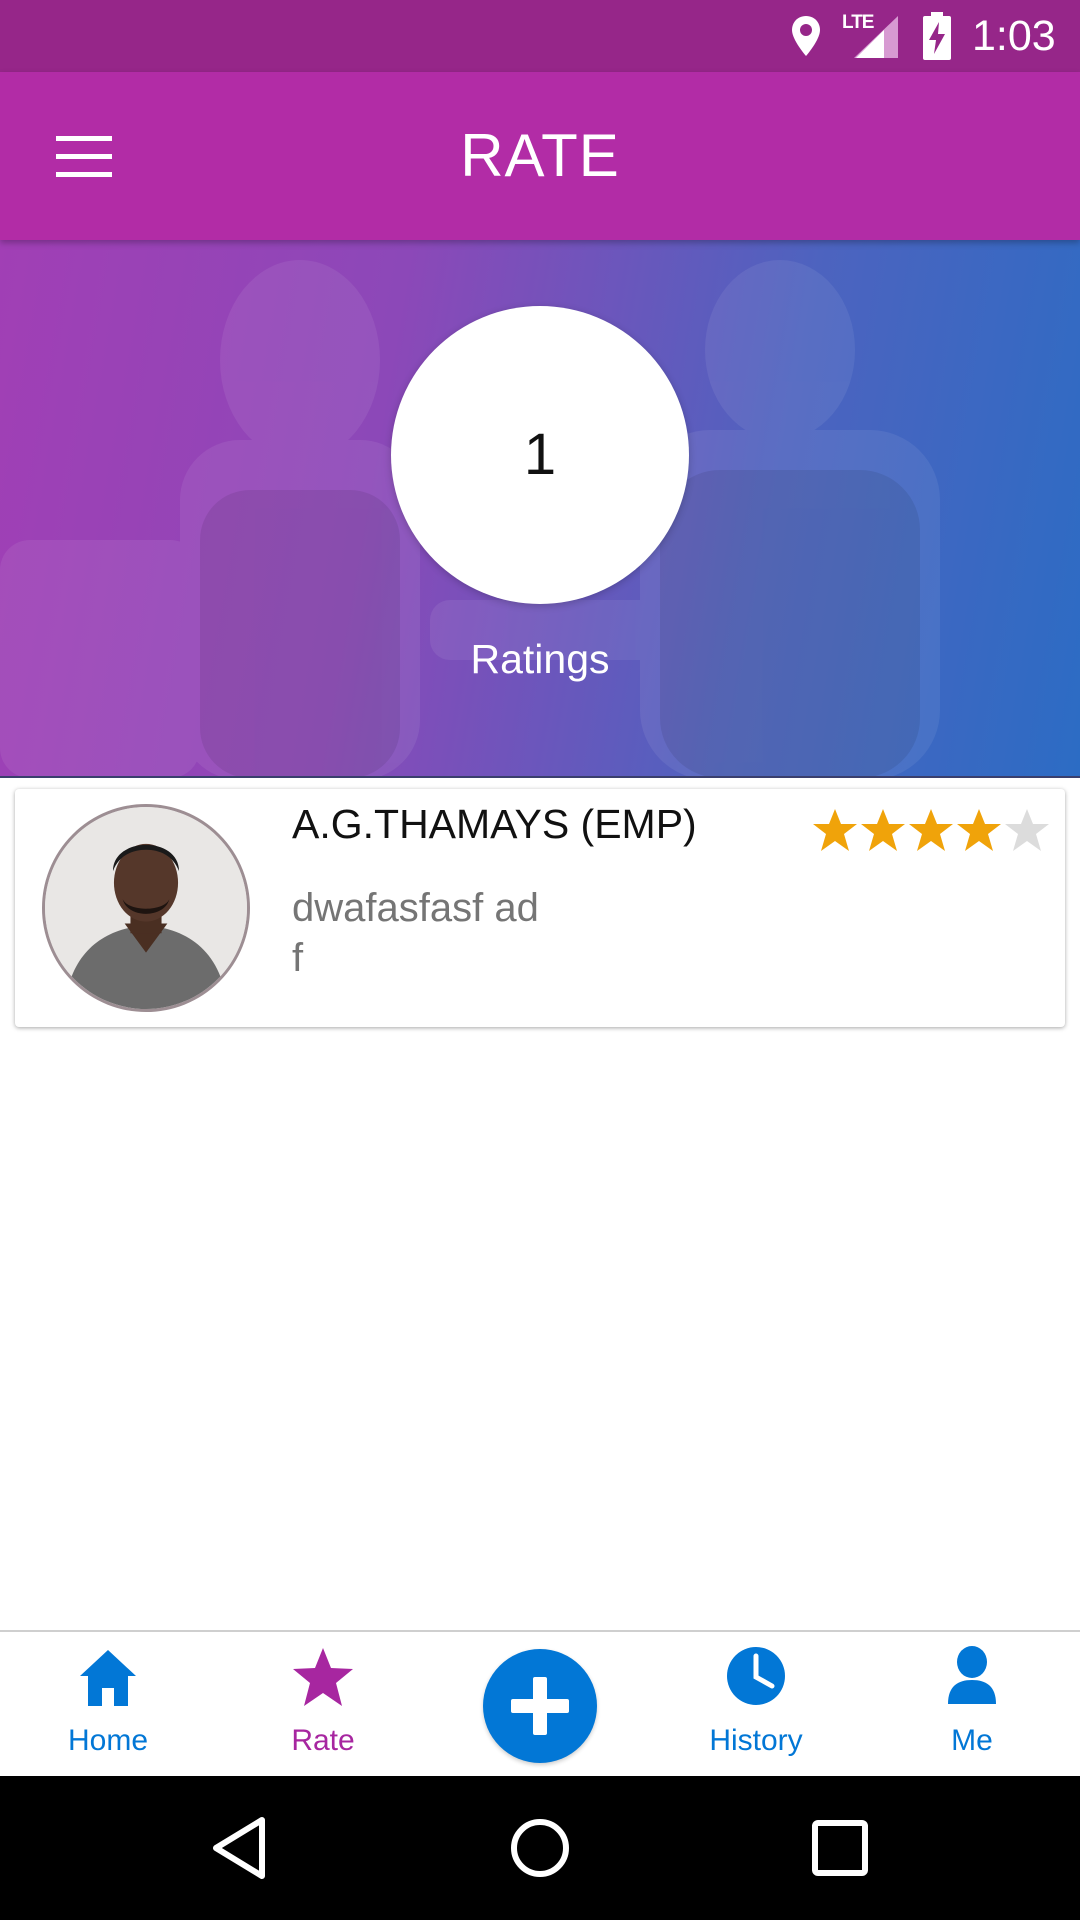 The height and width of the screenshot is (1920, 1080). What do you see at coordinates (494, 824) in the screenshot?
I see `employee-name: A.G.THAMAYS (EMP)` at bounding box center [494, 824].